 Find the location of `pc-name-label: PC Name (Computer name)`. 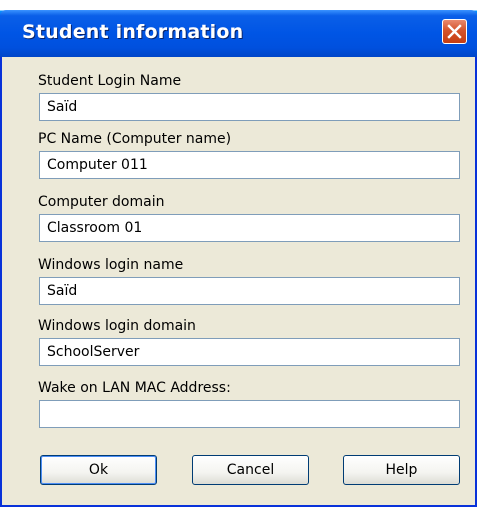

pc-name-label: PC Name (Computer name) is located at coordinates (135, 139).